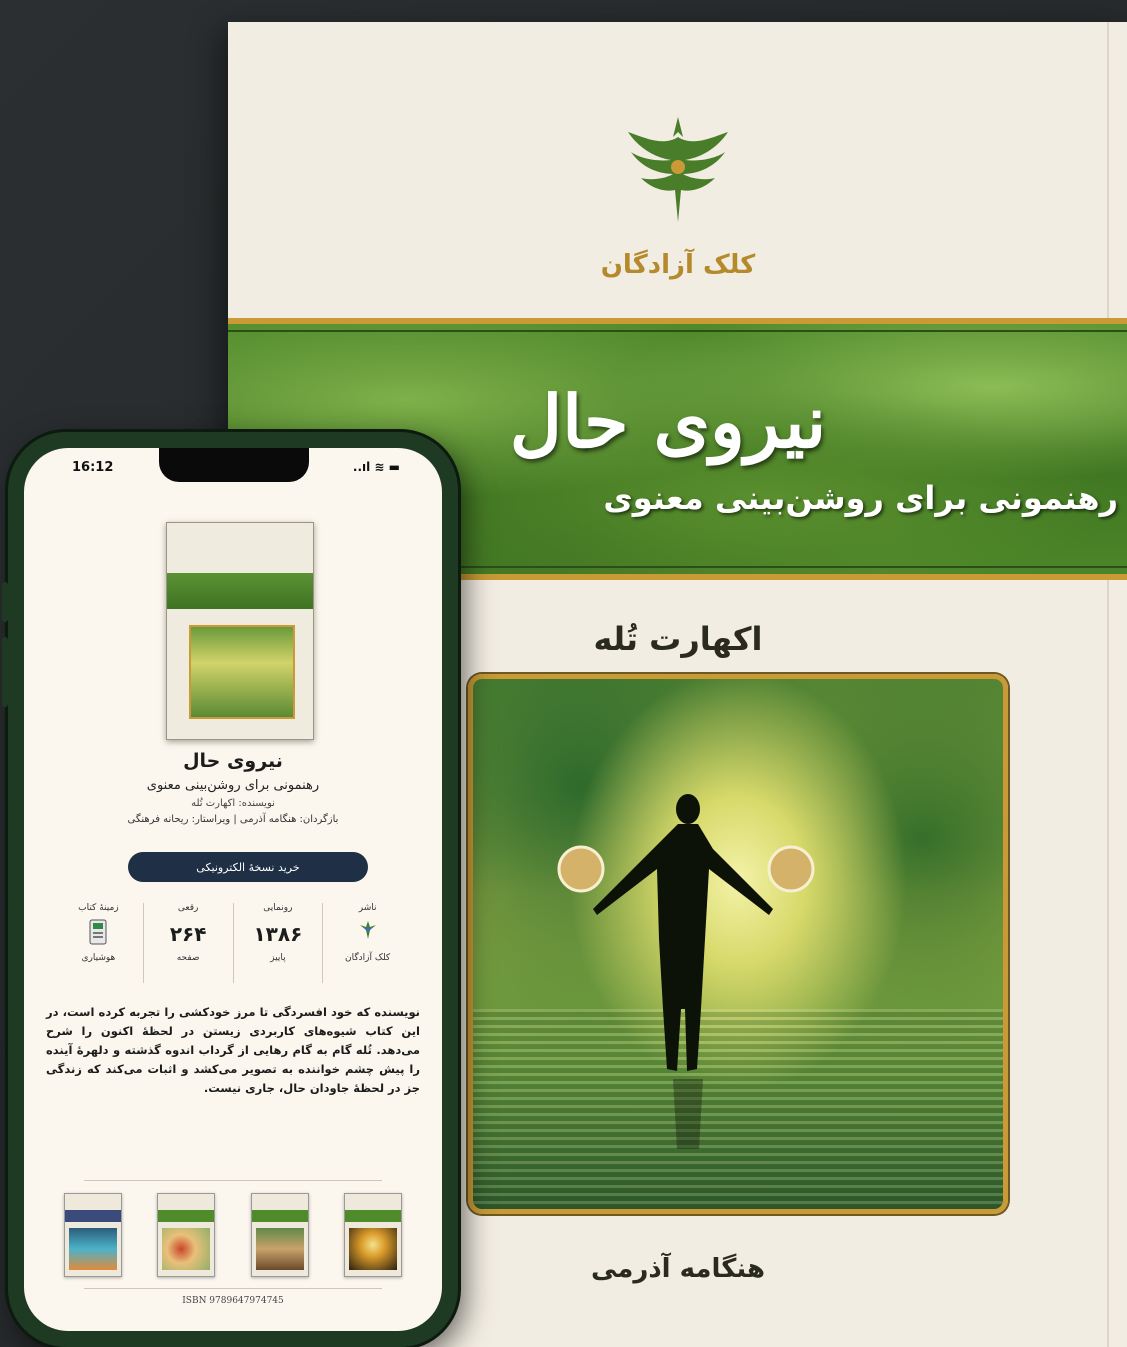  What do you see at coordinates (678, 1269) in the screenshot?
I see `cover-translator: هنگامه آذرمی` at bounding box center [678, 1269].